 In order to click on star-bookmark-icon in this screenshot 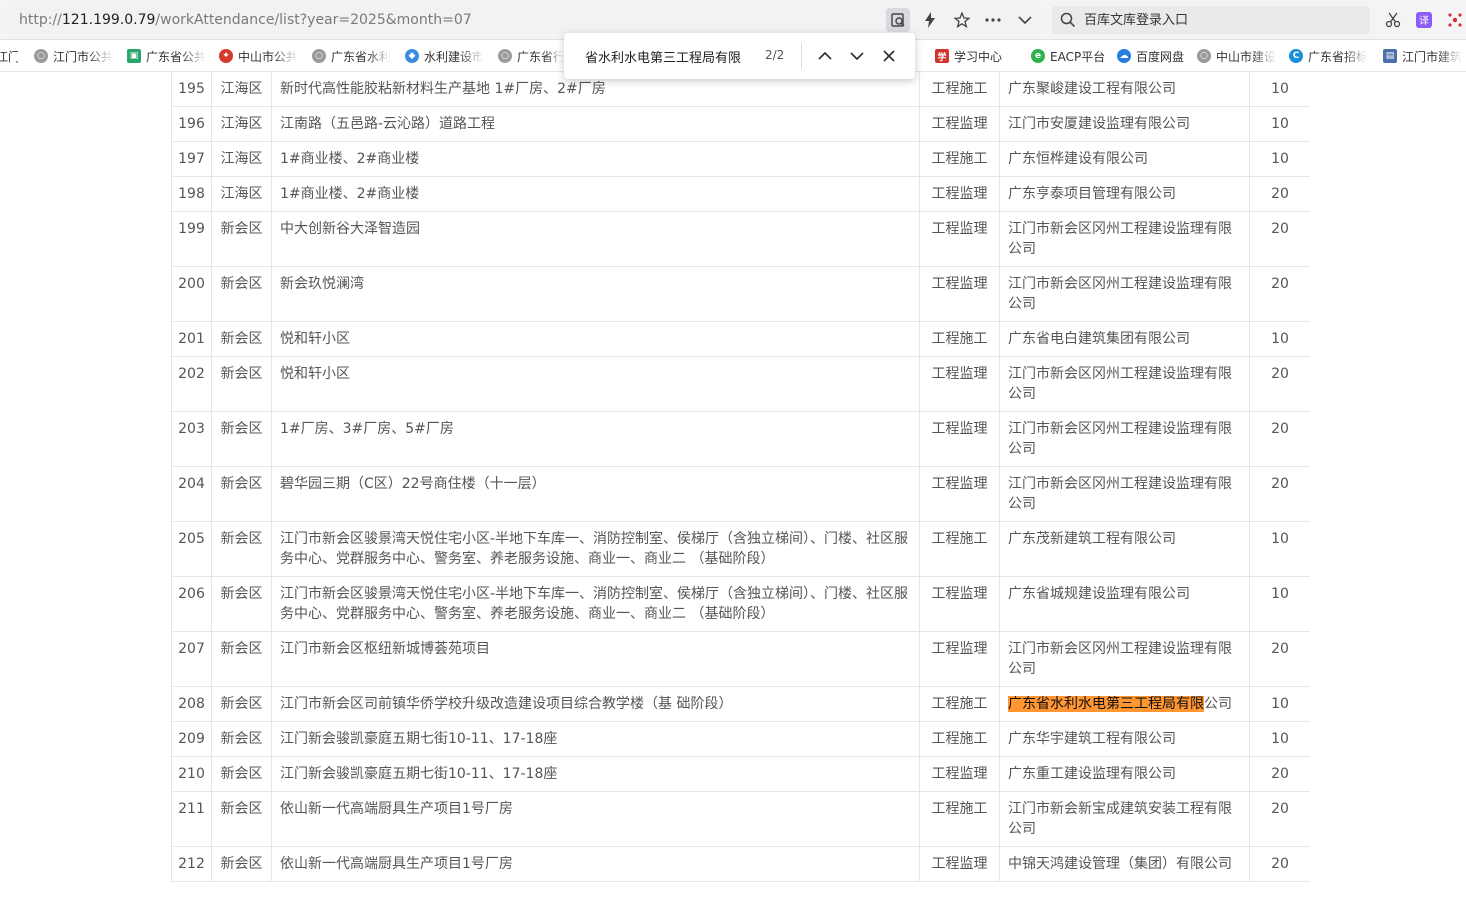, I will do `click(962, 20)`.